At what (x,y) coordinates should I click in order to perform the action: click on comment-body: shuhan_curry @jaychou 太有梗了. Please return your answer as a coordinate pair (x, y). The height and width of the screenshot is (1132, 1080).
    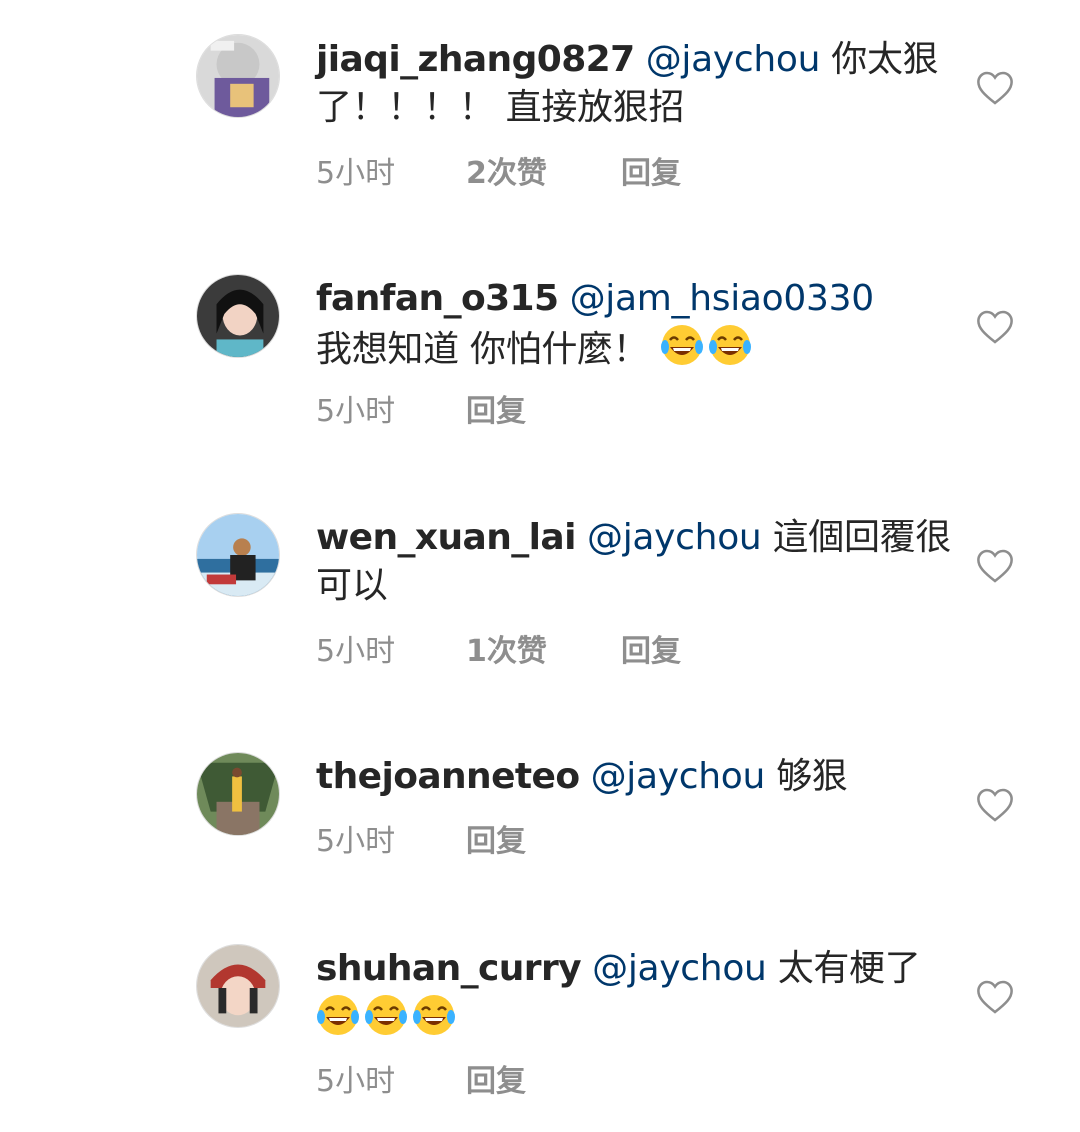
    Looking at the image, I should click on (636, 994).